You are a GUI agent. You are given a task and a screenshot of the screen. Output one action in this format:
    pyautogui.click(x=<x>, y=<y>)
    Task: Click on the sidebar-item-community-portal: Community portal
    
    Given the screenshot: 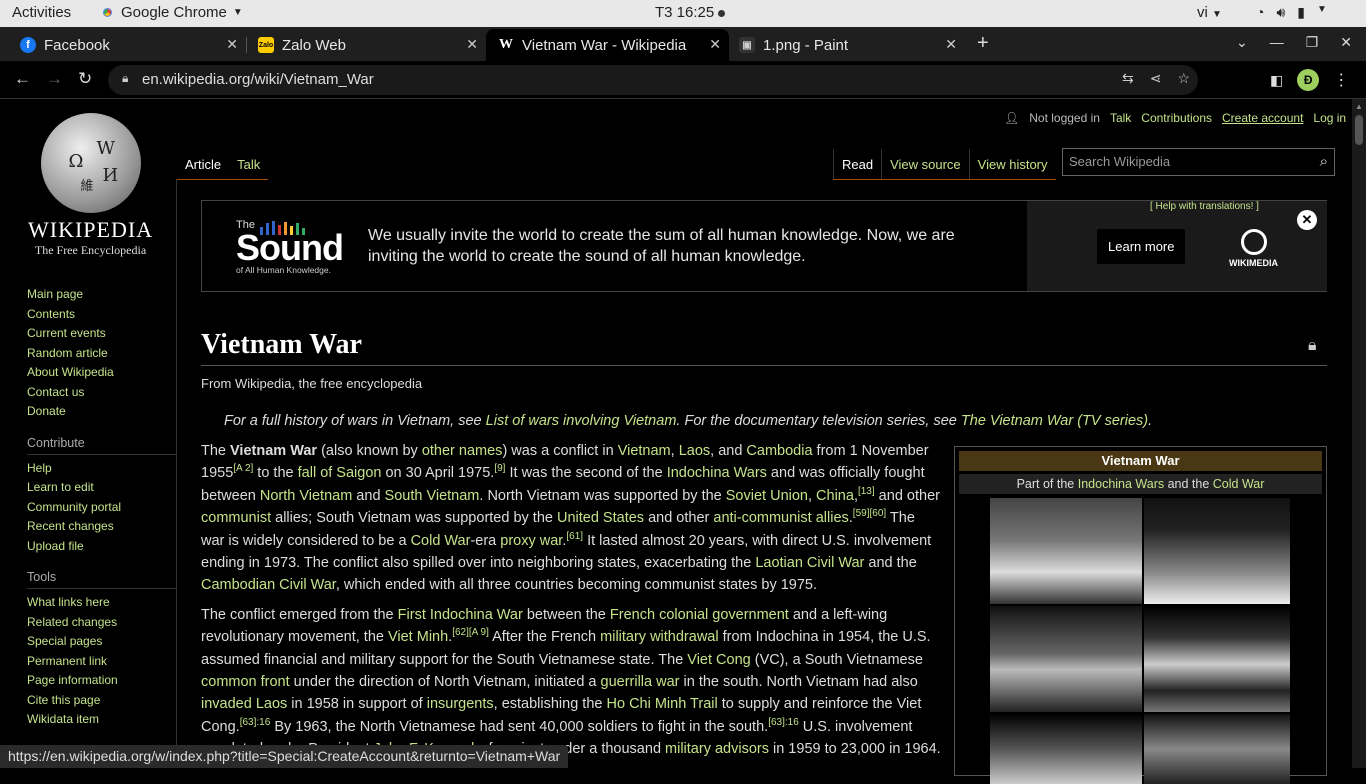 What is the action you would take?
    pyautogui.click(x=102, y=508)
    